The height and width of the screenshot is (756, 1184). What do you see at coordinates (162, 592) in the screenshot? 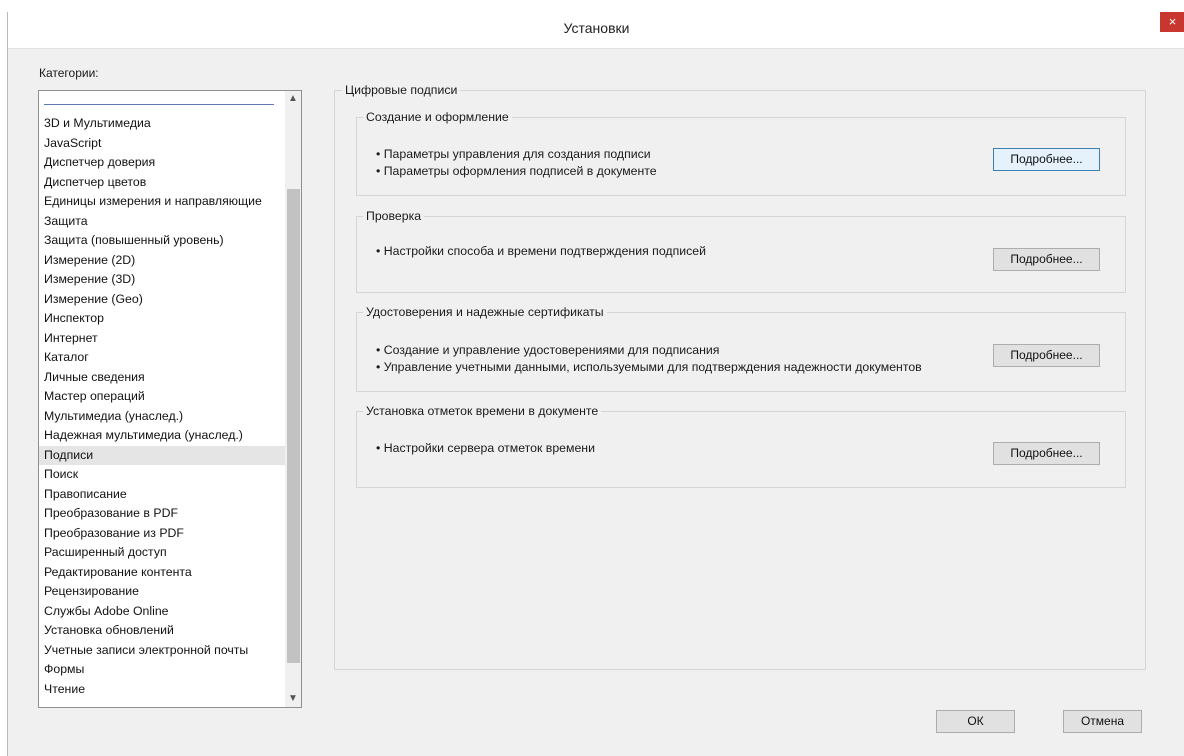
I see `category-item: Рецензирование` at bounding box center [162, 592].